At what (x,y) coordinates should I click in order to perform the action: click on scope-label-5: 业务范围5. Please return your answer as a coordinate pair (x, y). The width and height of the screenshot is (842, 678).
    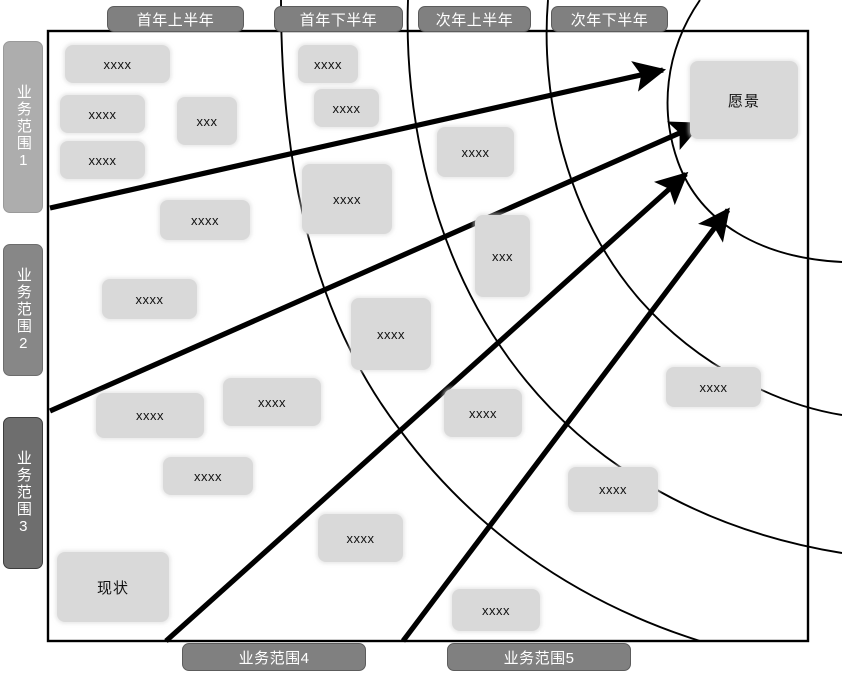
    Looking at the image, I should click on (539, 657).